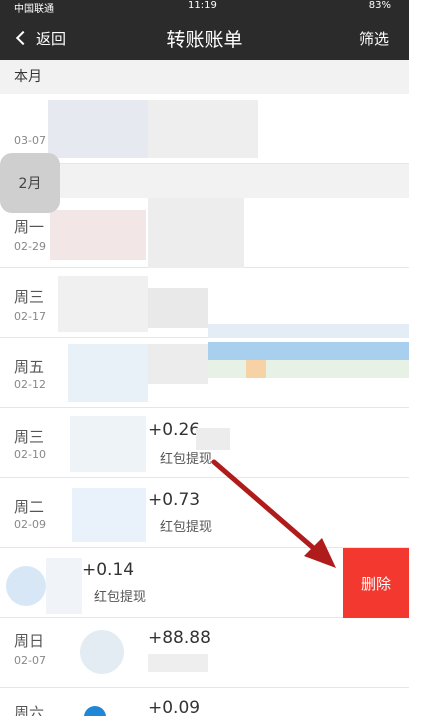  I want to click on list-item: 周一 02-29, so click(204, 233).